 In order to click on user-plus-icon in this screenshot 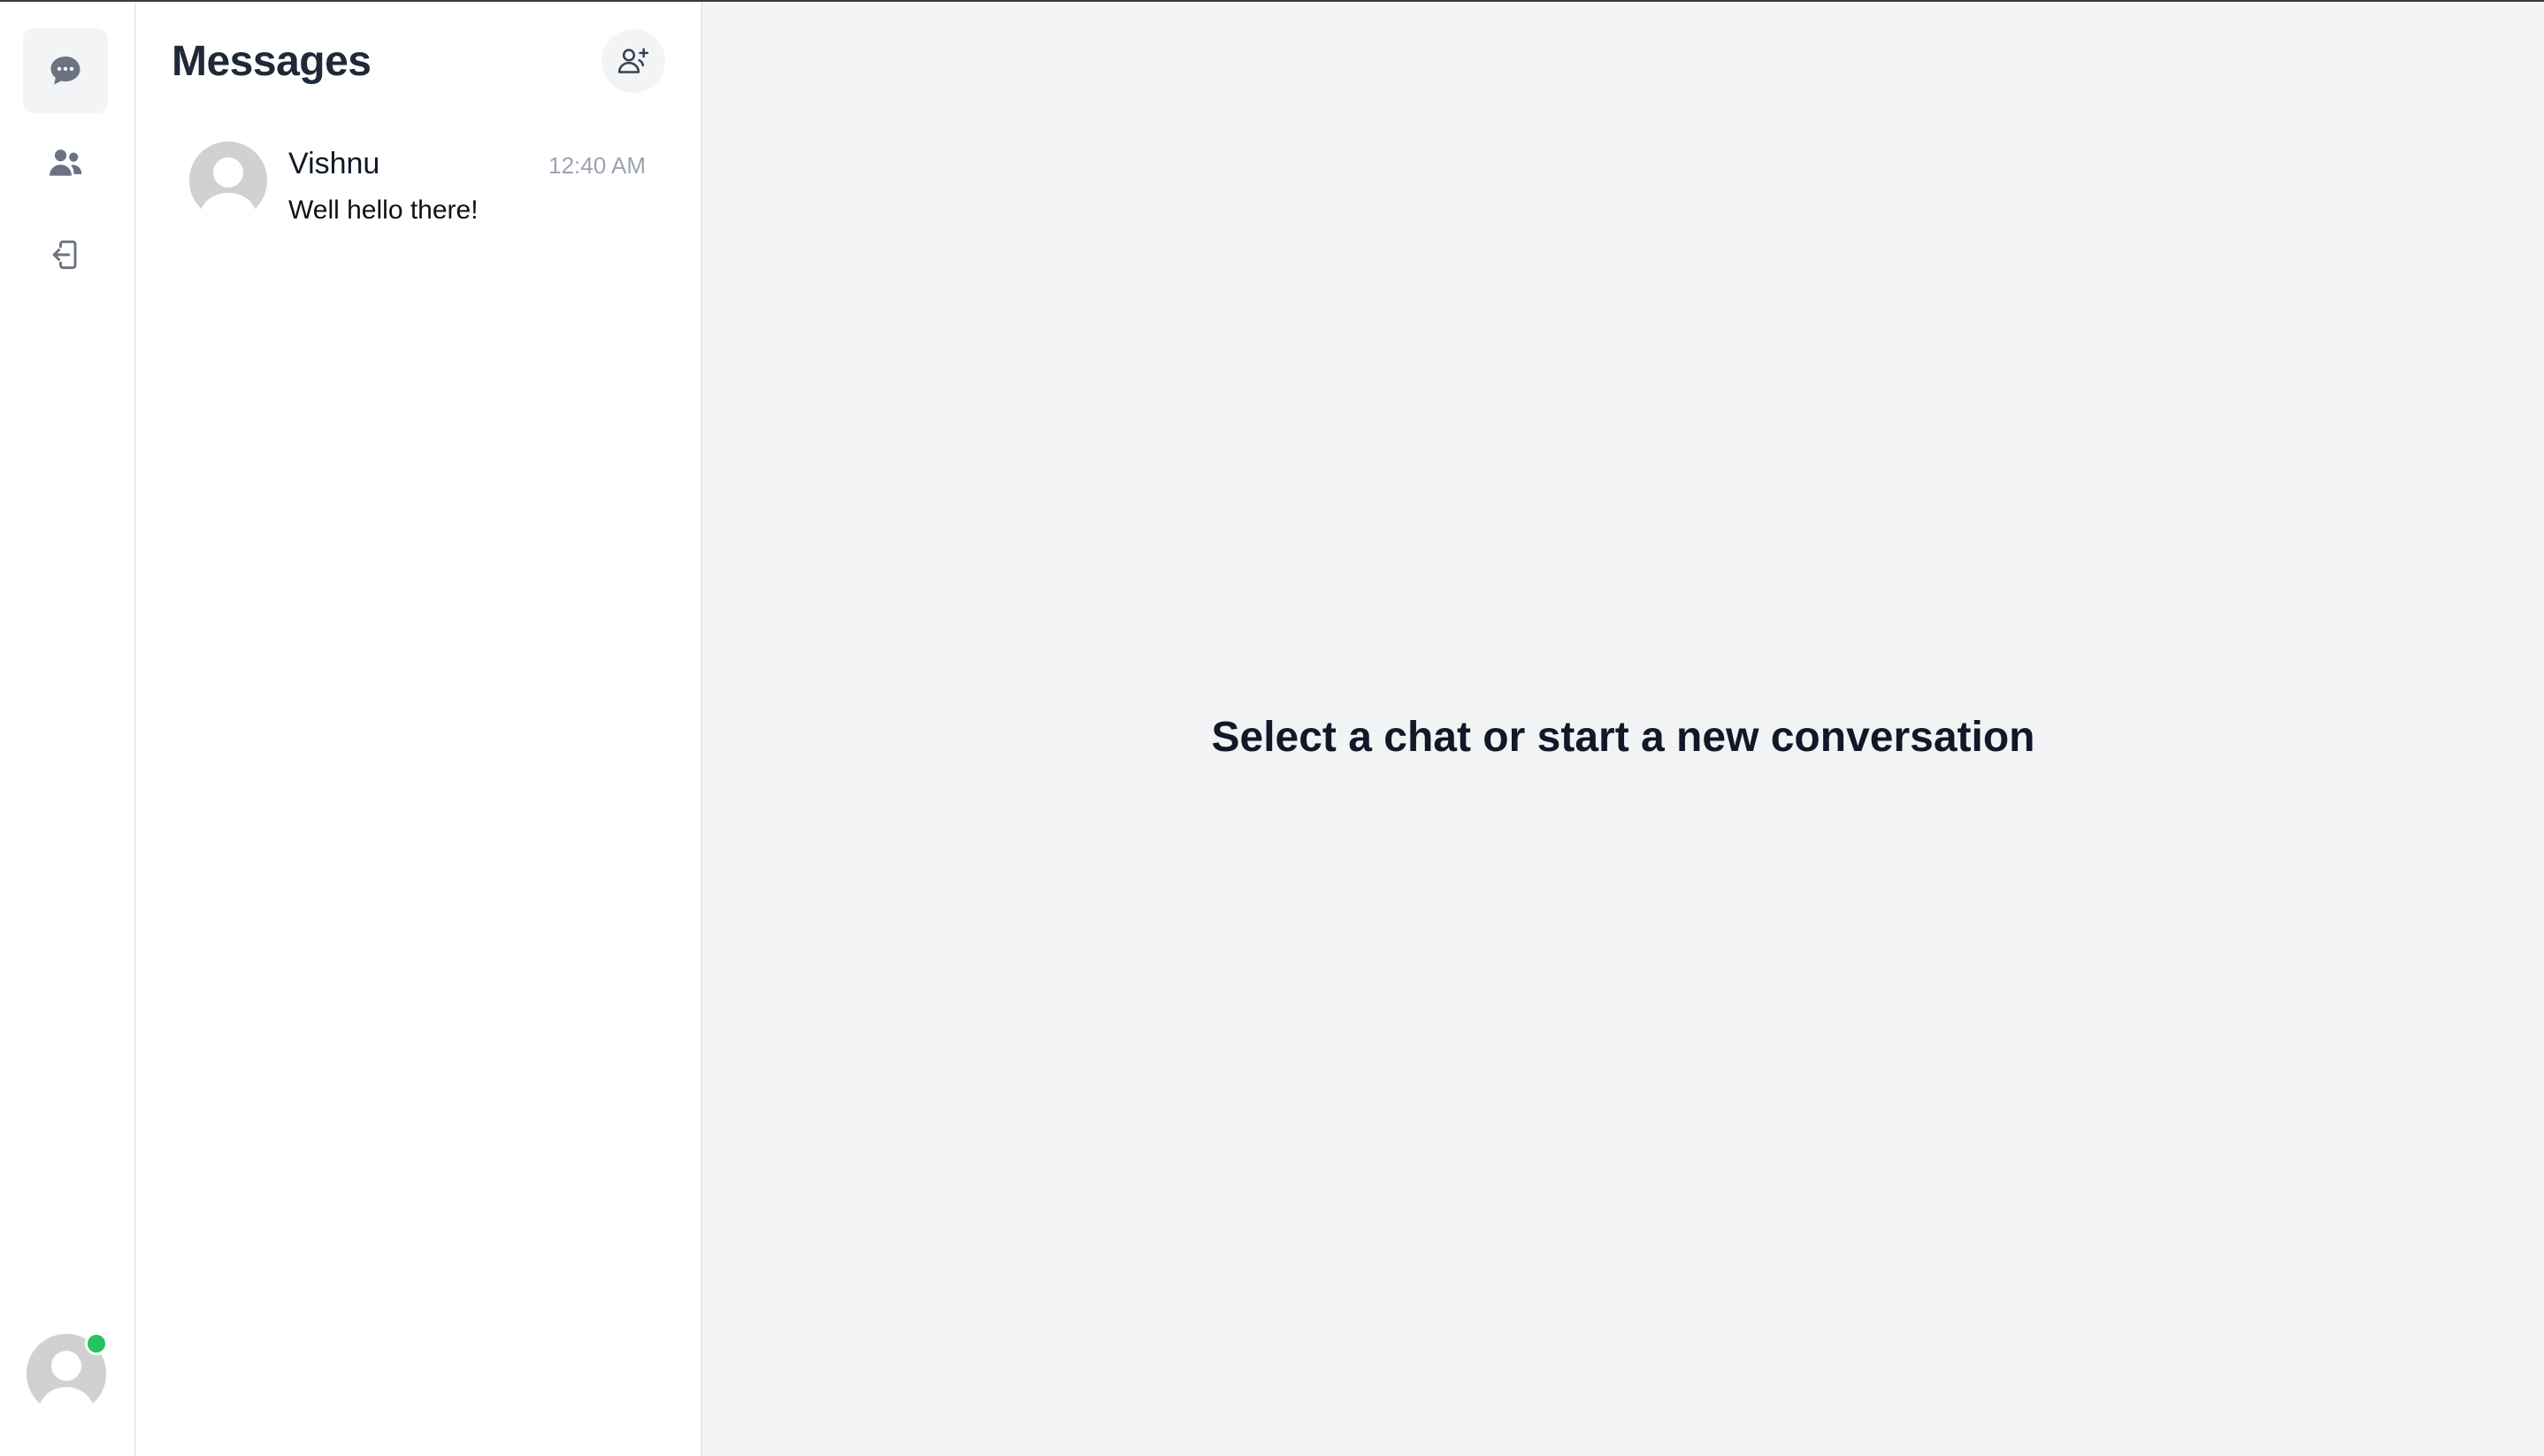, I will do `click(633, 60)`.